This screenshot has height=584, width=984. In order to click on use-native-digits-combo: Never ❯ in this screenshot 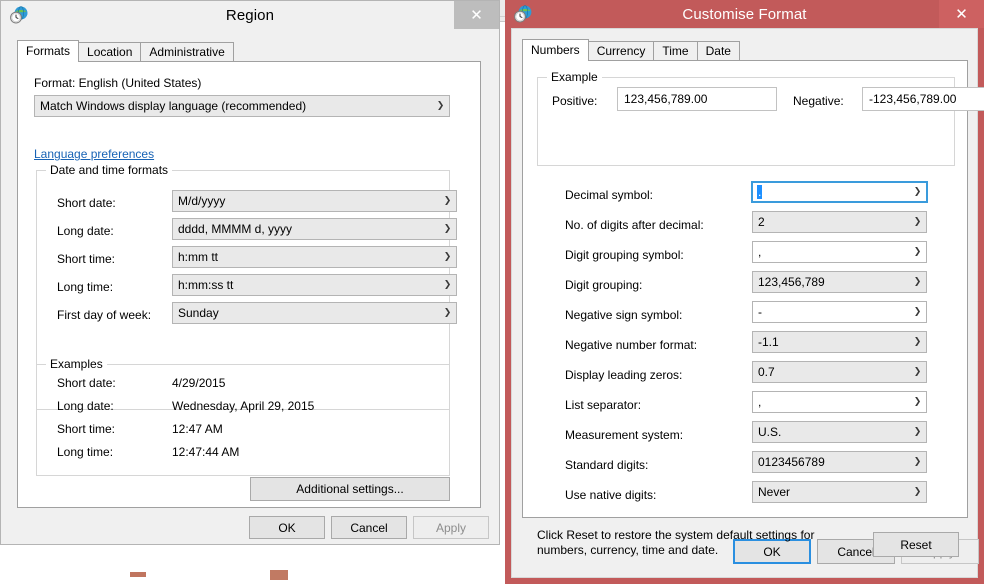, I will do `click(839, 492)`.